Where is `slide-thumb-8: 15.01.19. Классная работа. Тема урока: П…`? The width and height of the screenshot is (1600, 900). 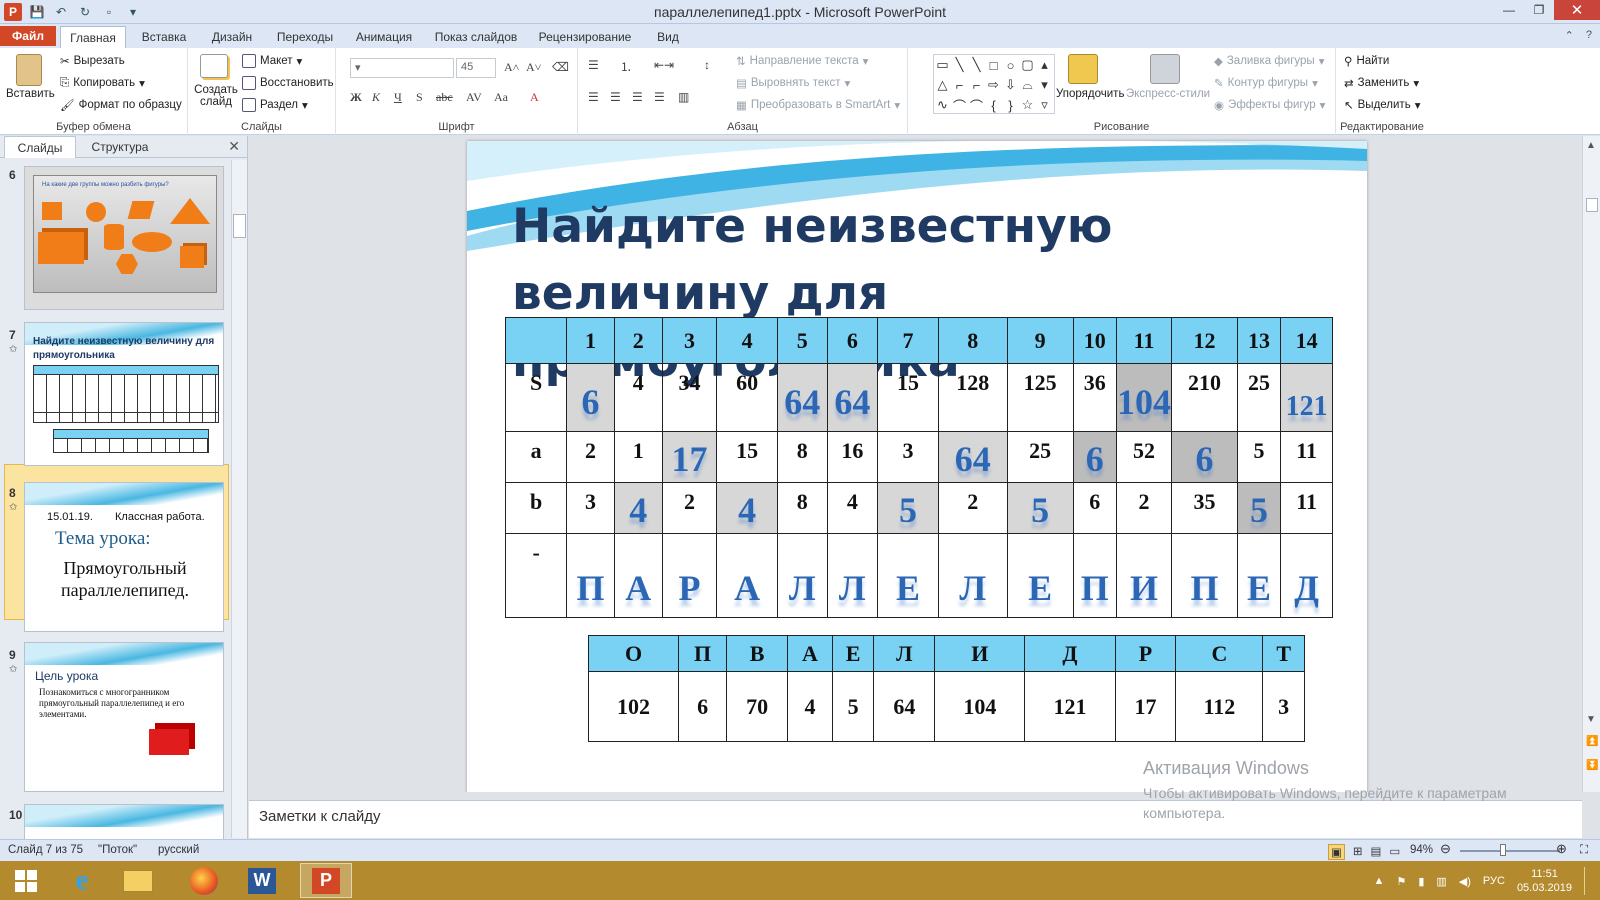
slide-thumb-8: 15.01.19. Классная работа. Тема урока: П… is located at coordinates (124, 557).